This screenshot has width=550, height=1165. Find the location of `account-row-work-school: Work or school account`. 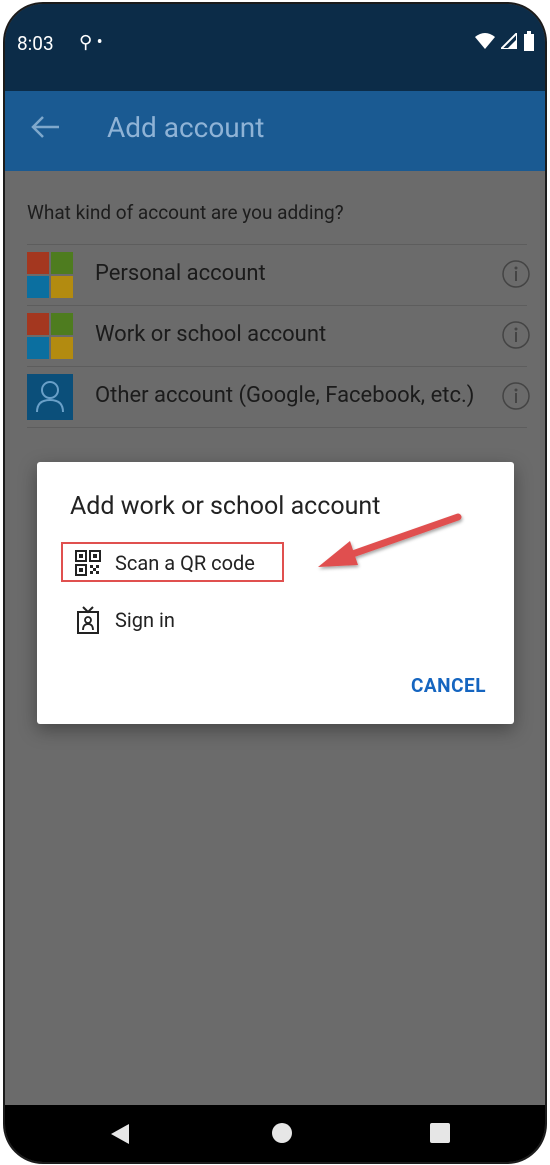

account-row-work-school: Work or school account is located at coordinates (278, 335).